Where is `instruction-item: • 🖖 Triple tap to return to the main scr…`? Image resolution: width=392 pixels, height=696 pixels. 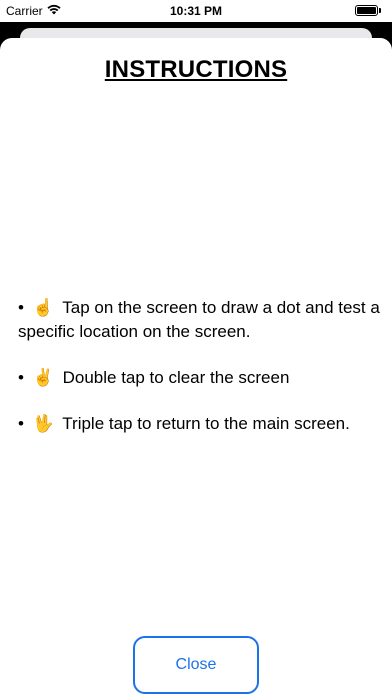 instruction-item: • 🖖 Triple tap to return to the main scr… is located at coordinates (199, 424).